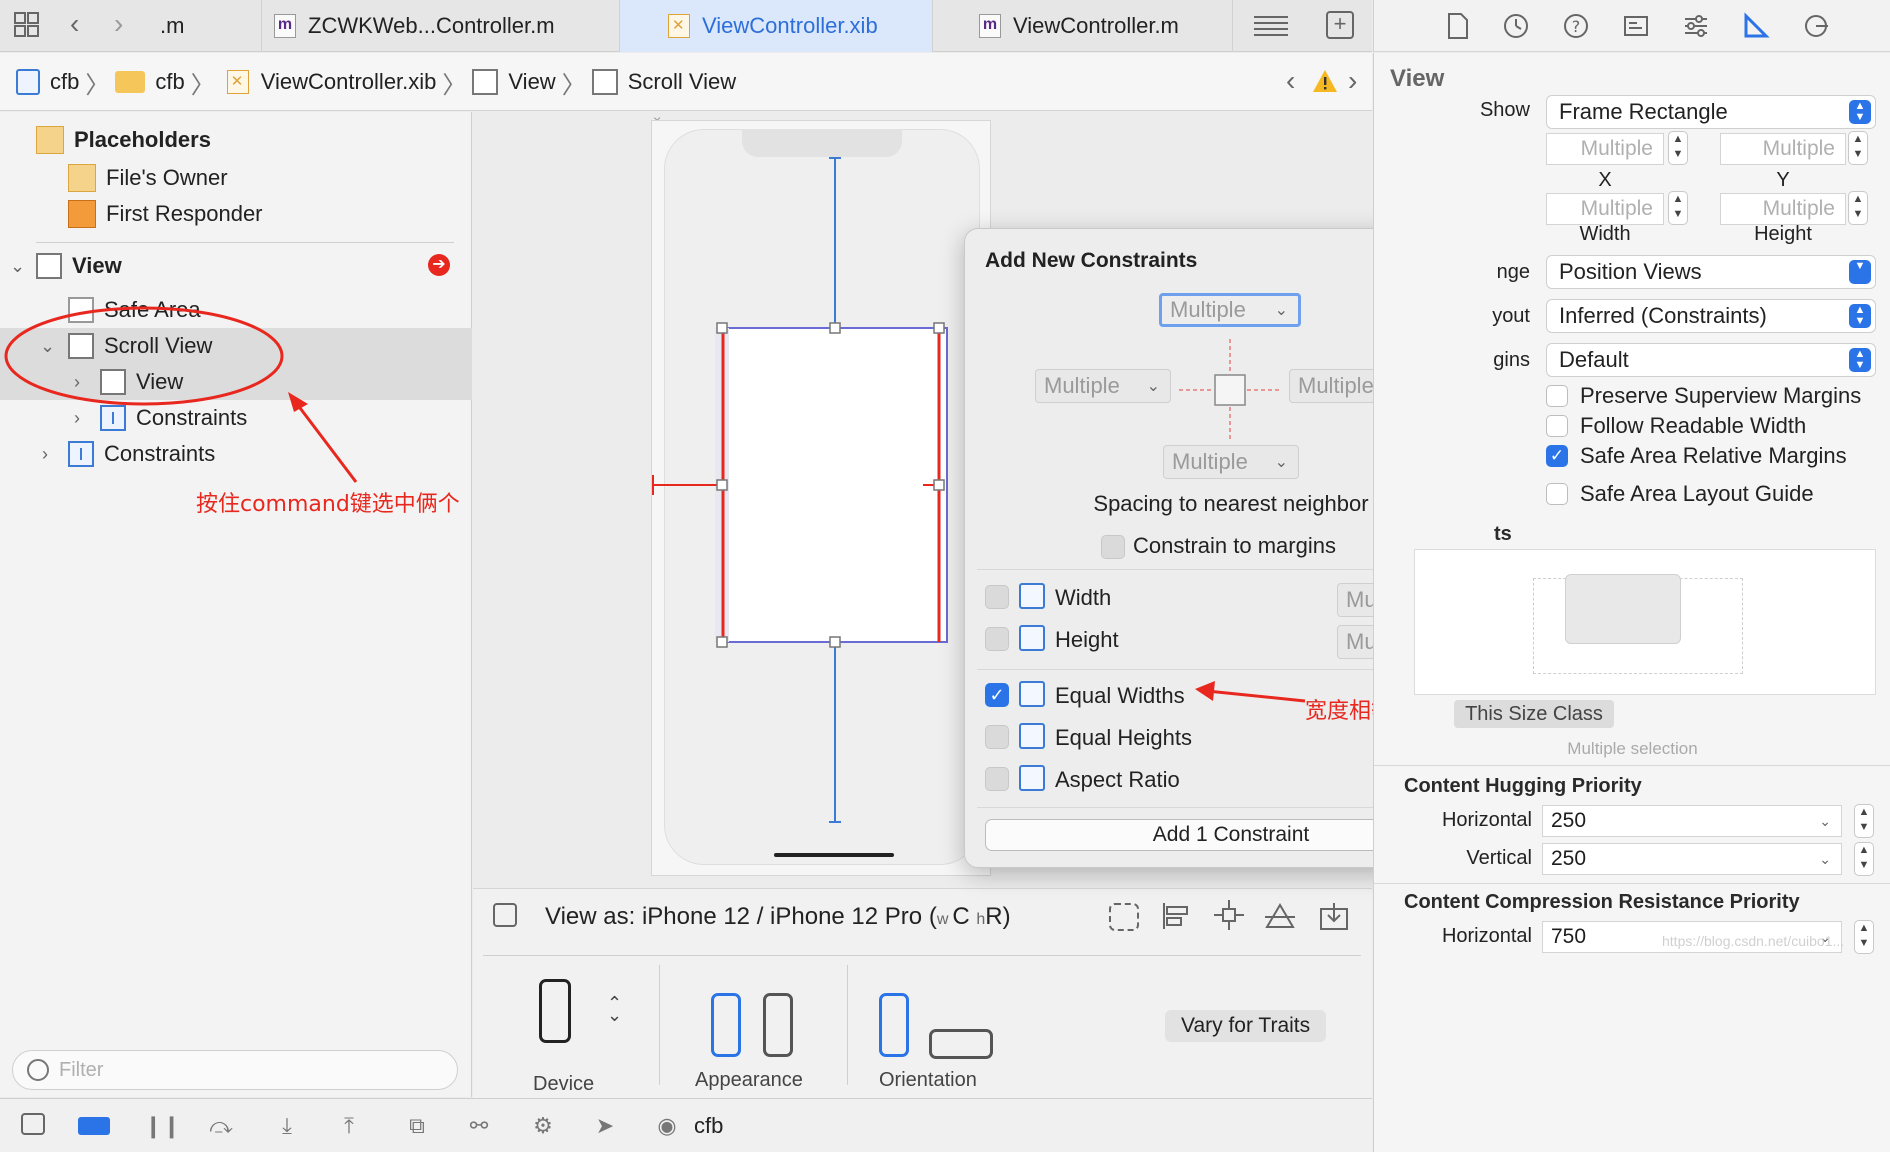 The width and height of the screenshot is (1890, 1152). Describe the element at coordinates (1632, 765) in the screenshot. I see `inspector-divider` at that location.